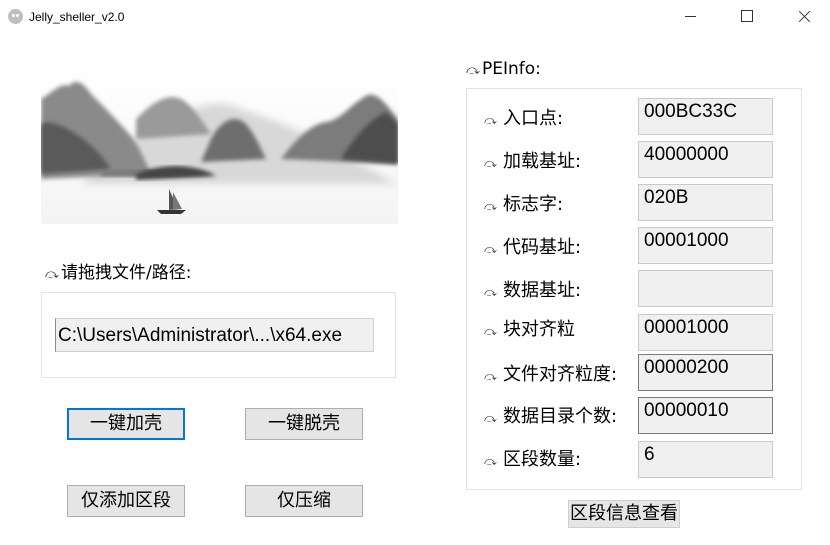 The width and height of the screenshot is (830, 545). I want to click on image-base-label: ⤼ 加载基址:, so click(532, 162).